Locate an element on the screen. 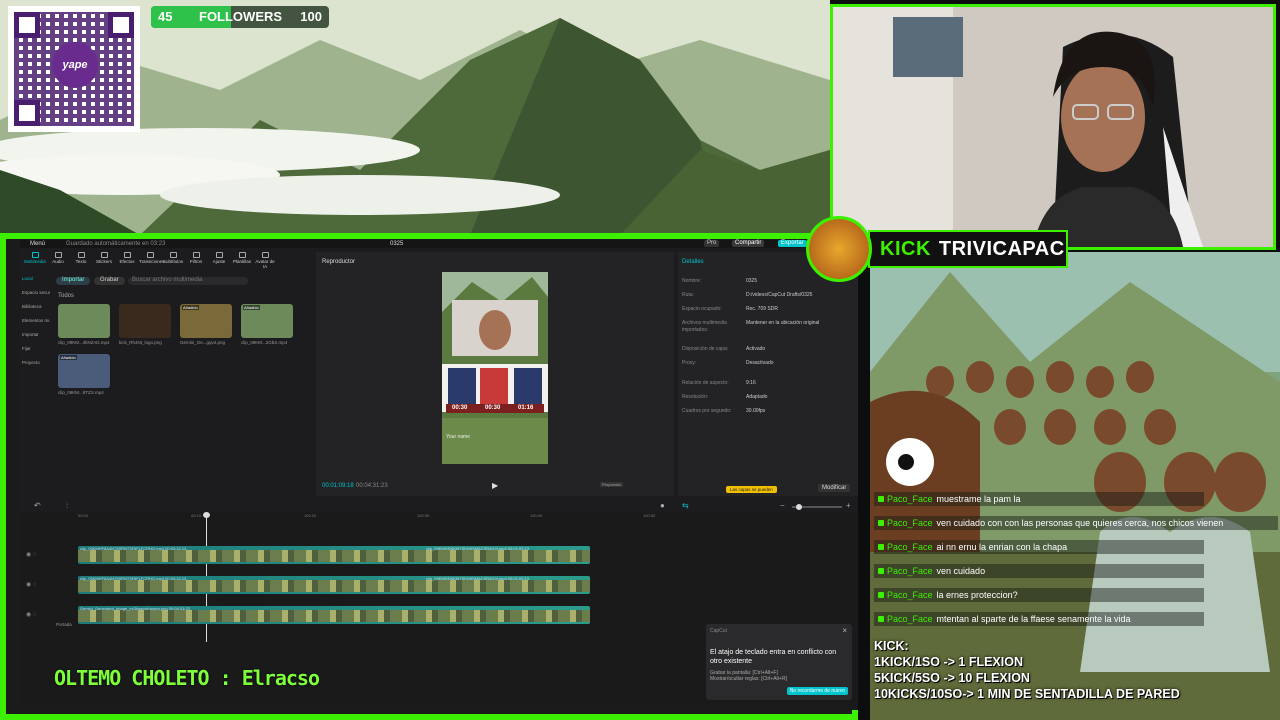  media-filename: Gemini_Ge...gqv4.png is located at coordinates (203, 342).